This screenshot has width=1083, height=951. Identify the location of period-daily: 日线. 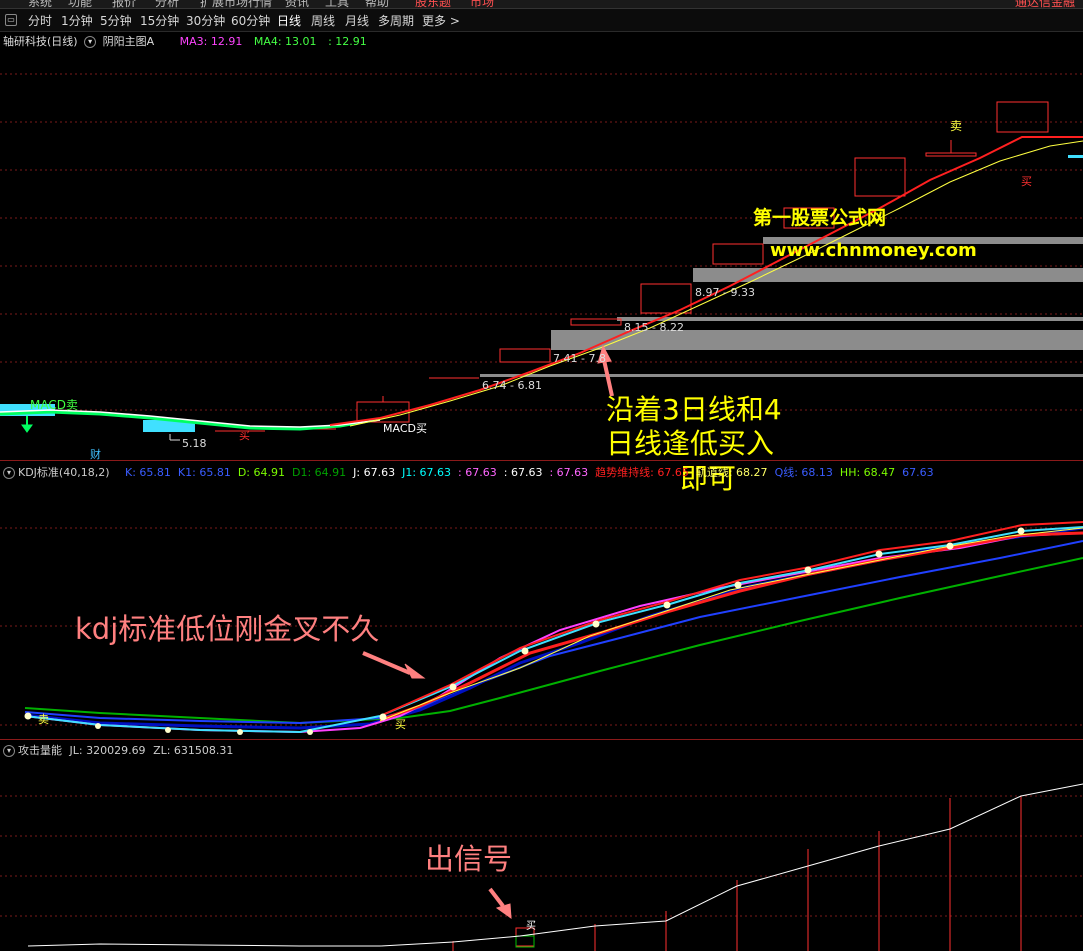
(289, 20).